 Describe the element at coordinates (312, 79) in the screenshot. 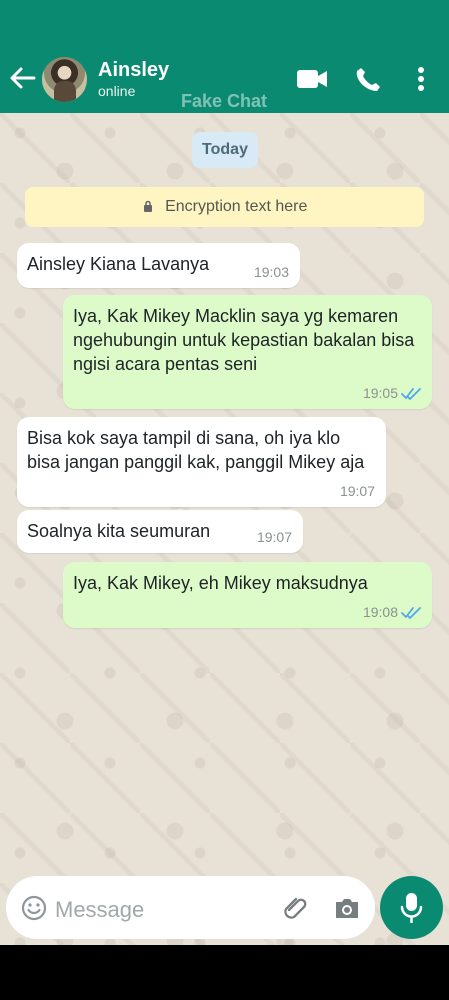

I see `video-camera-icon` at that location.